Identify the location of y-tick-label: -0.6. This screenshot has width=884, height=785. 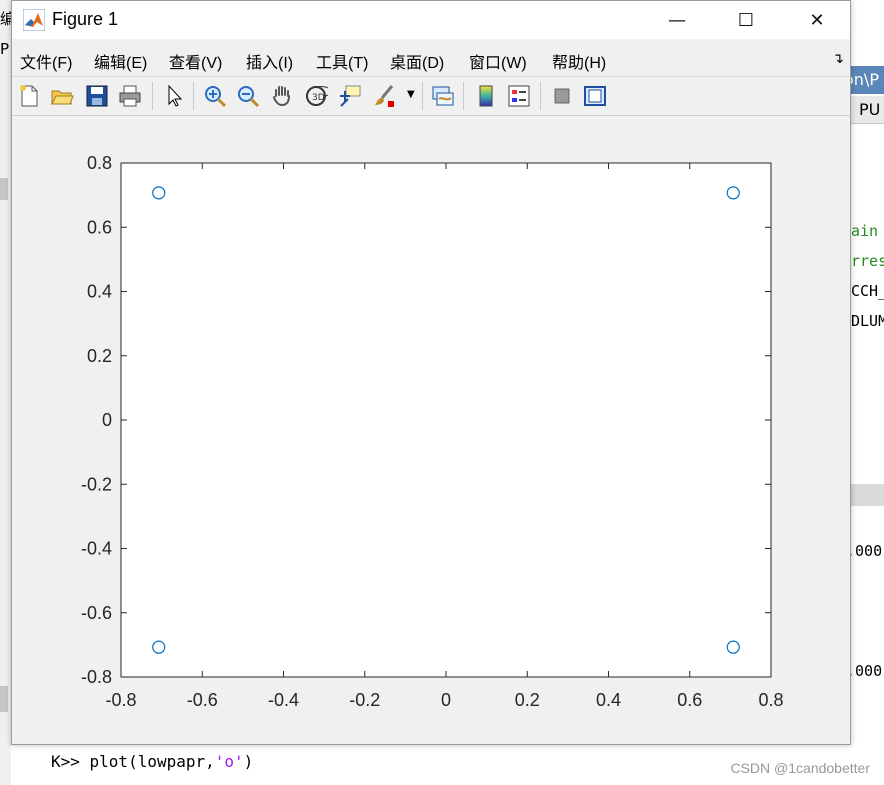
(96, 613).